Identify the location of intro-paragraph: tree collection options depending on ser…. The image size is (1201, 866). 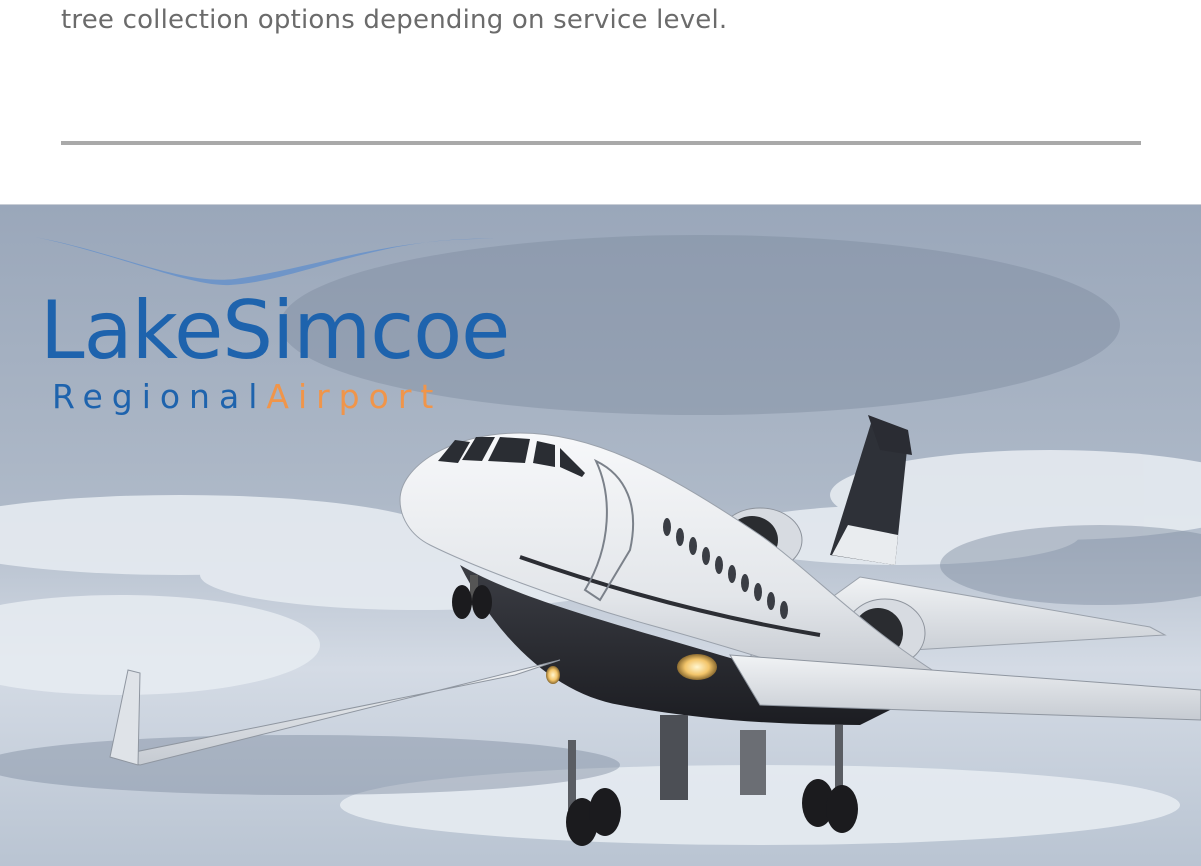
(394, 20).